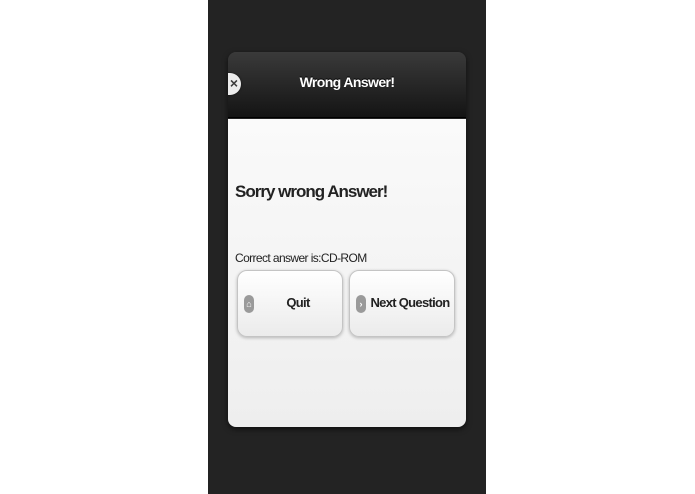 The height and width of the screenshot is (494, 695). Describe the element at coordinates (410, 302) in the screenshot. I see `next-question-button-label: Next Question` at that location.